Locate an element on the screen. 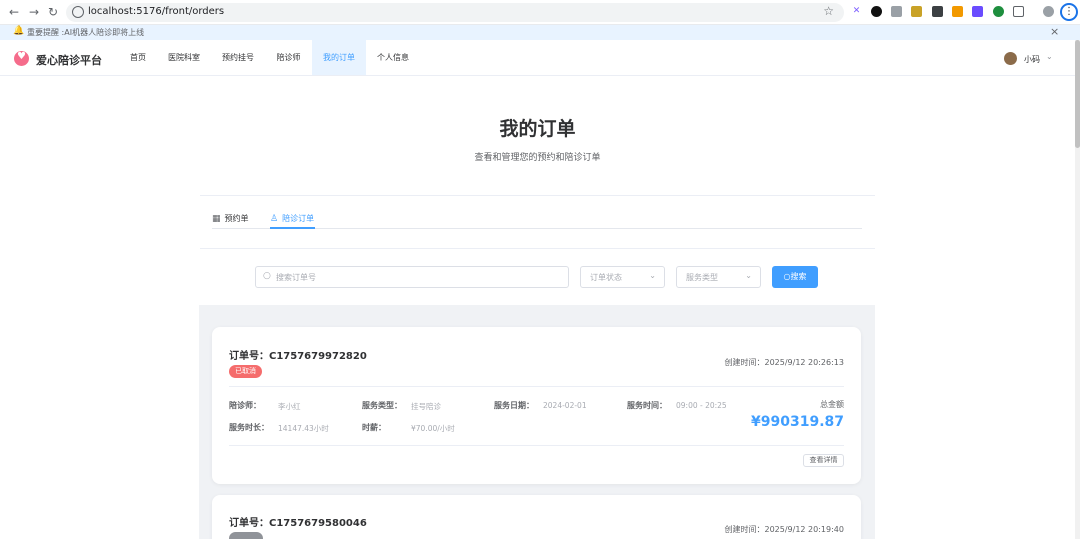  user-name: 小码 is located at coordinates (1032, 59).